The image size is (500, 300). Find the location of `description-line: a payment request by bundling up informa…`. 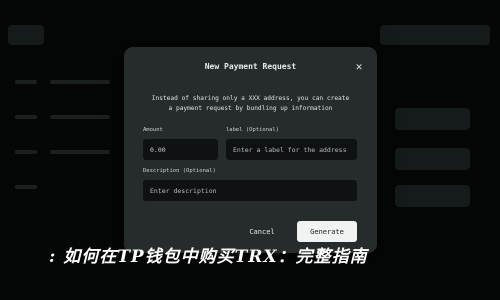

description-line: a payment request by bundling up informa… is located at coordinates (250, 108).